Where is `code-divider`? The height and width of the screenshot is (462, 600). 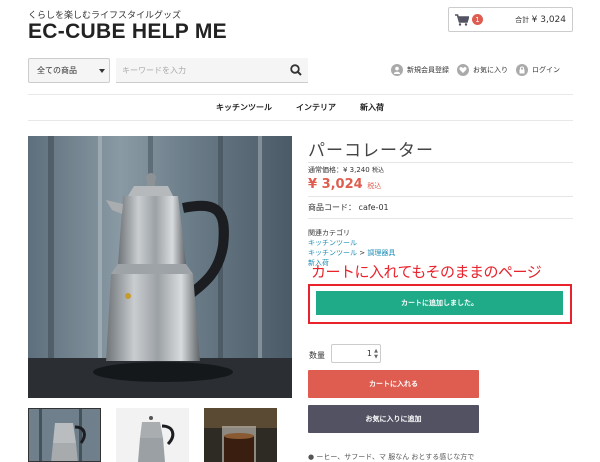 code-divider is located at coordinates (440, 218).